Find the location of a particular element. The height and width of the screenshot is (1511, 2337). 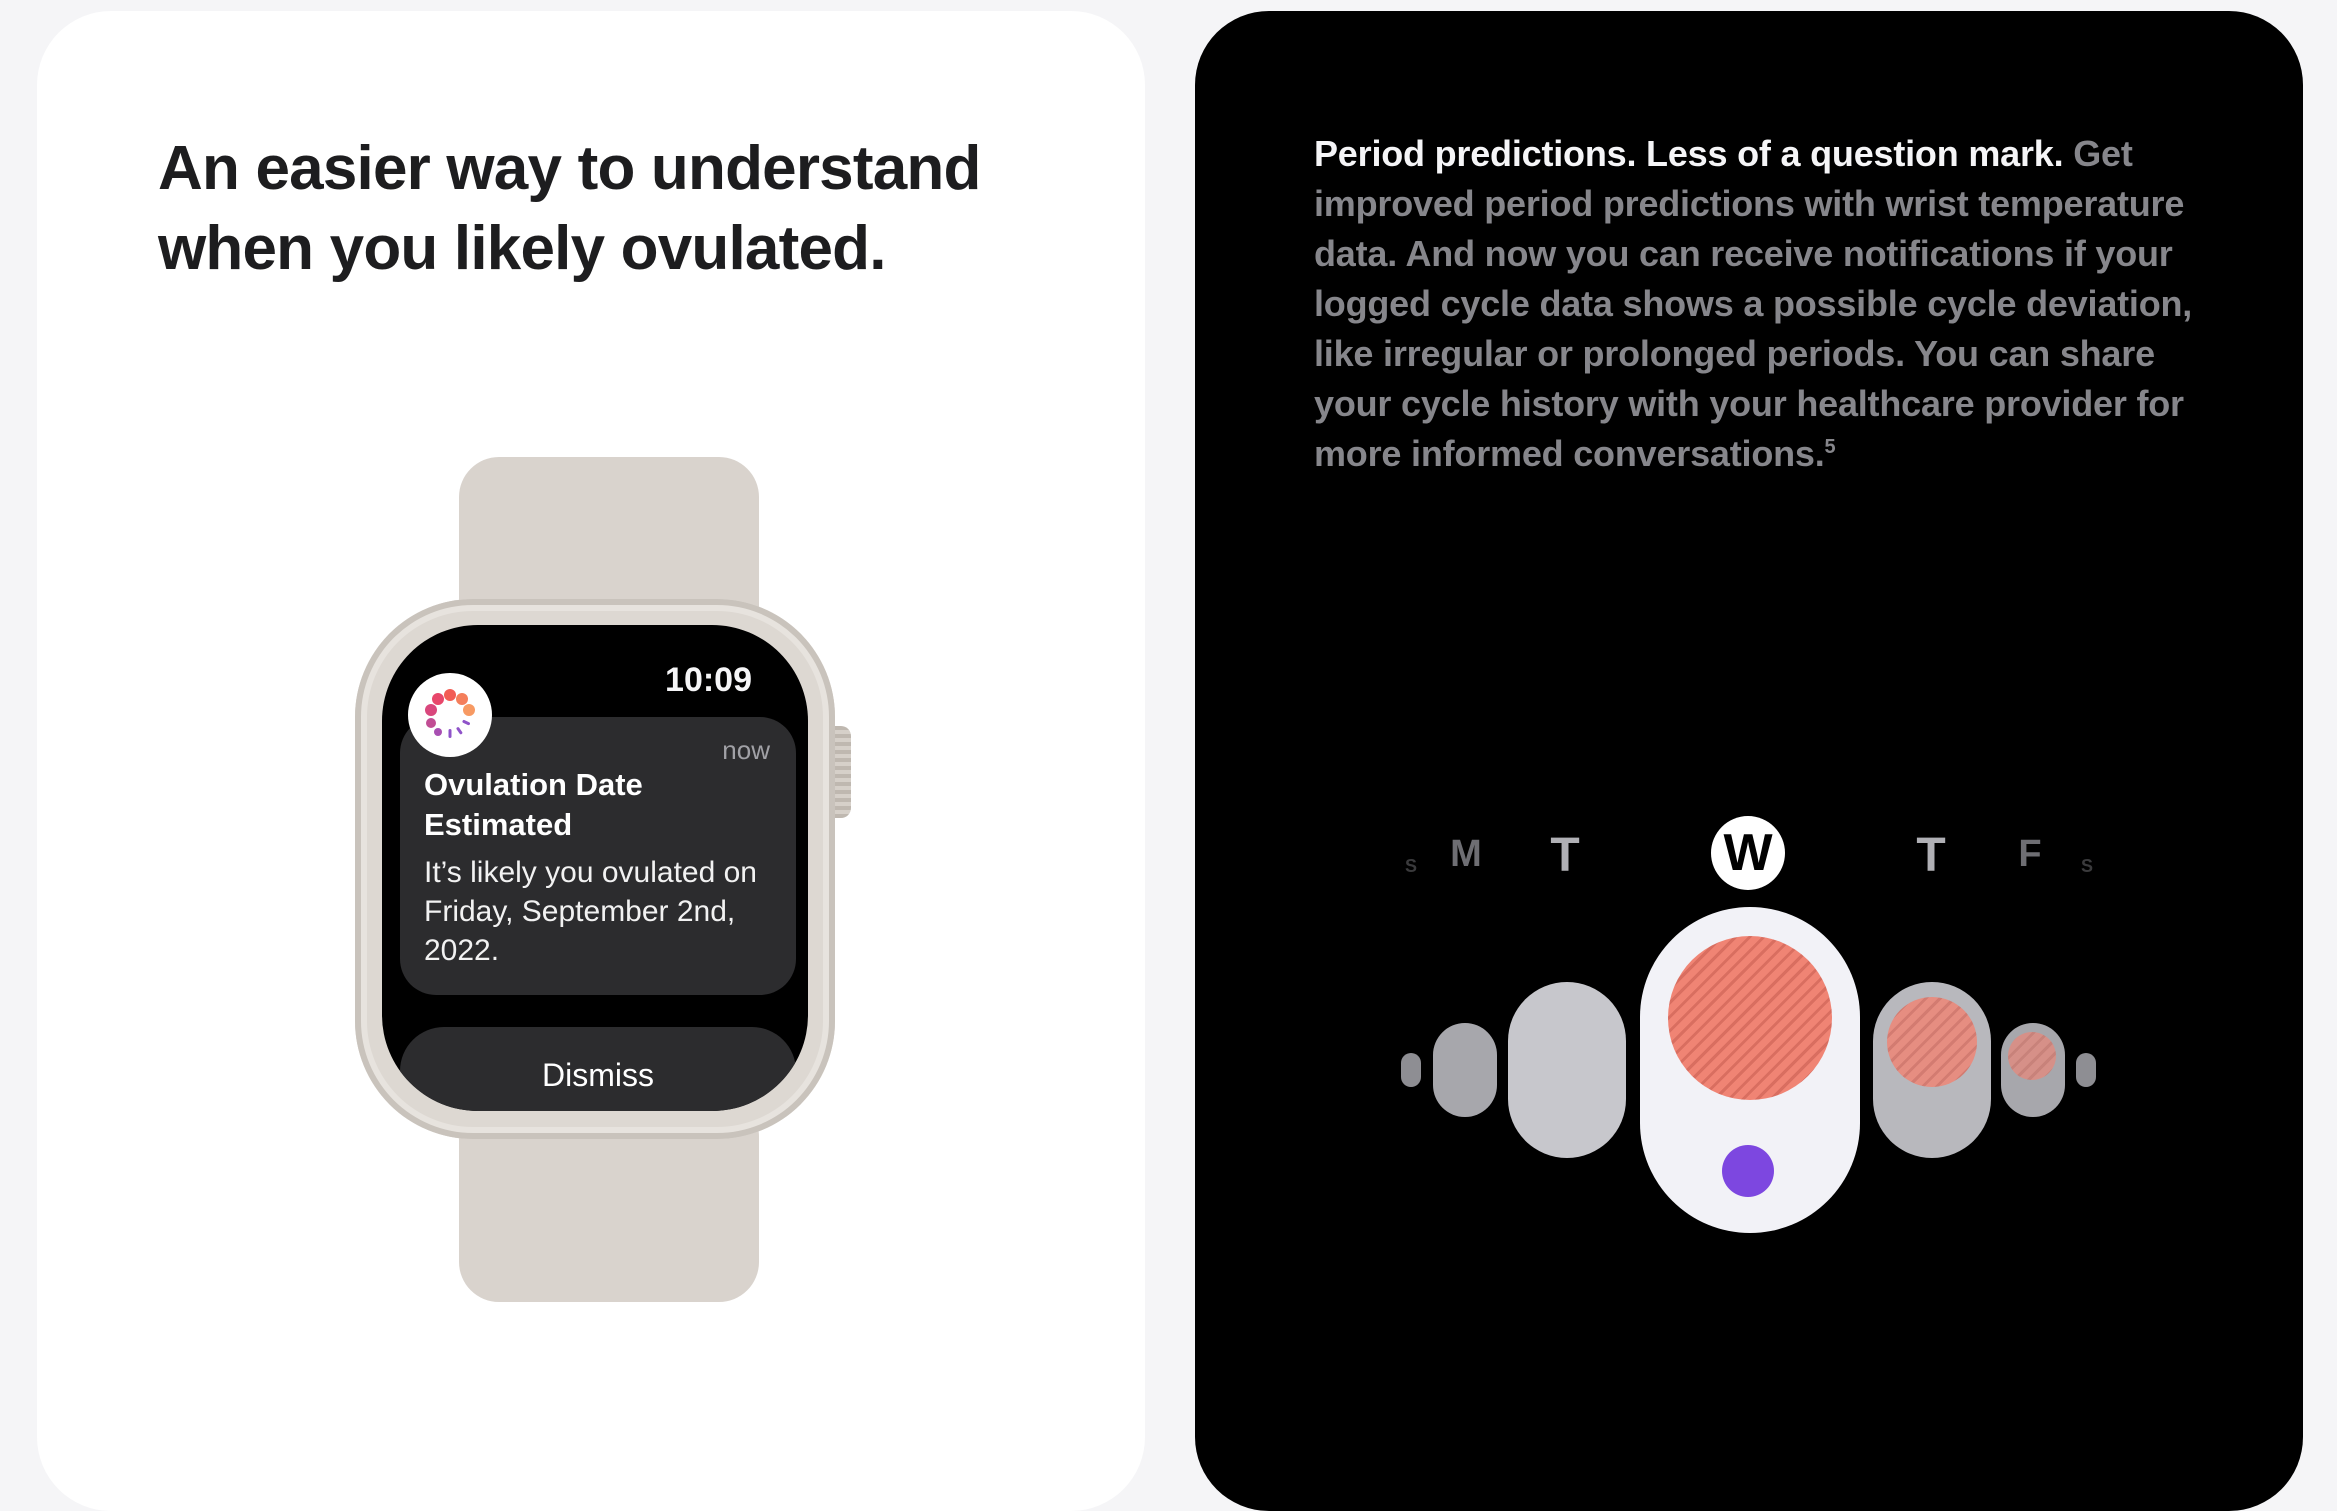

day-label-thursday: T is located at coordinates (1931, 855).